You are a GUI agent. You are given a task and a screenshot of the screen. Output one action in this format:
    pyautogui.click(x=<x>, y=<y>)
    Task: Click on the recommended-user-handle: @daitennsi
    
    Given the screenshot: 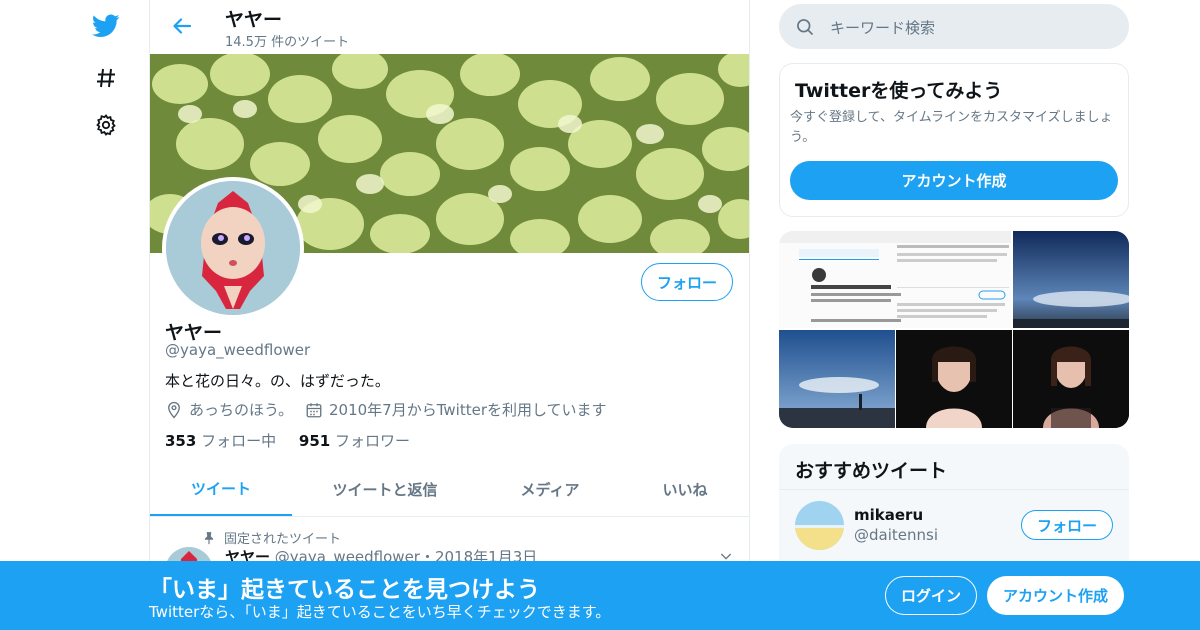 What is the action you would take?
    pyautogui.click(x=896, y=535)
    